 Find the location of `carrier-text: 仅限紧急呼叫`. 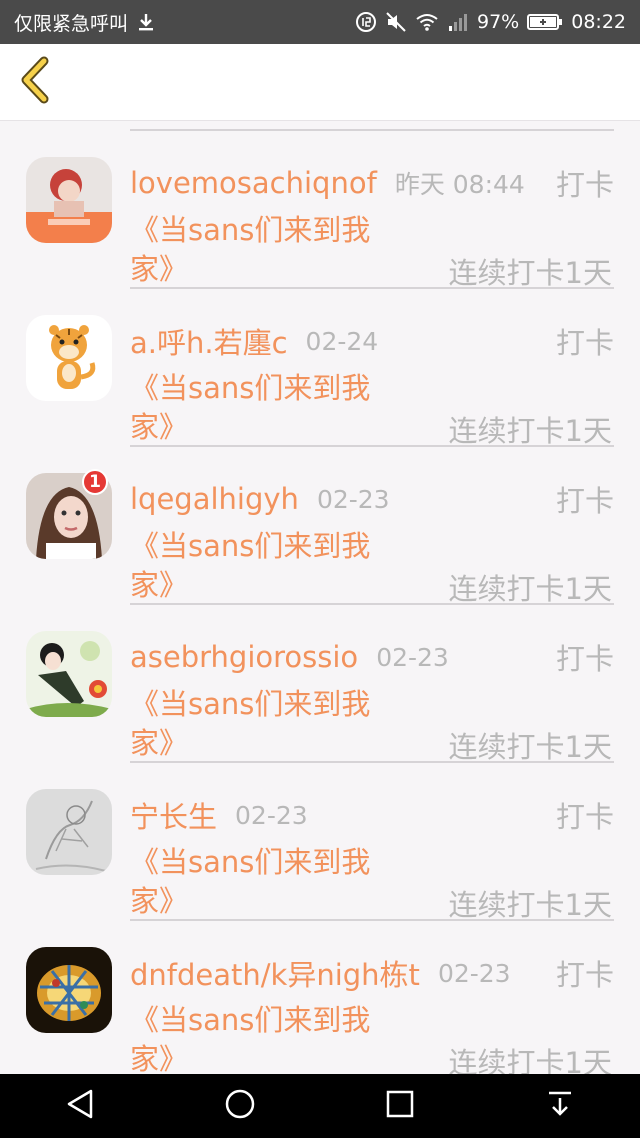

carrier-text: 仅限紧急呼叫 is located at coordinates (71, 23).